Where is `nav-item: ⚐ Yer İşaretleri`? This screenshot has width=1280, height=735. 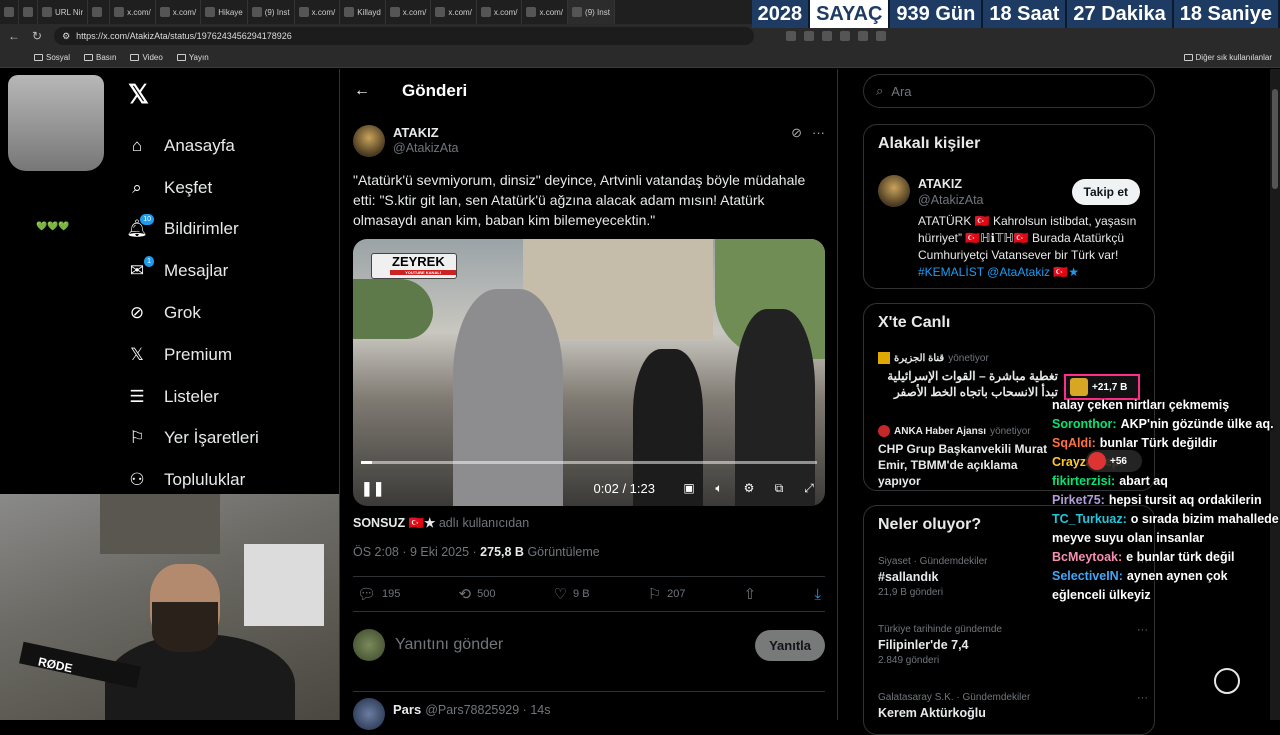 nav-item: ⚐ Yer İşaretleri is located at coordinates (192, 439).